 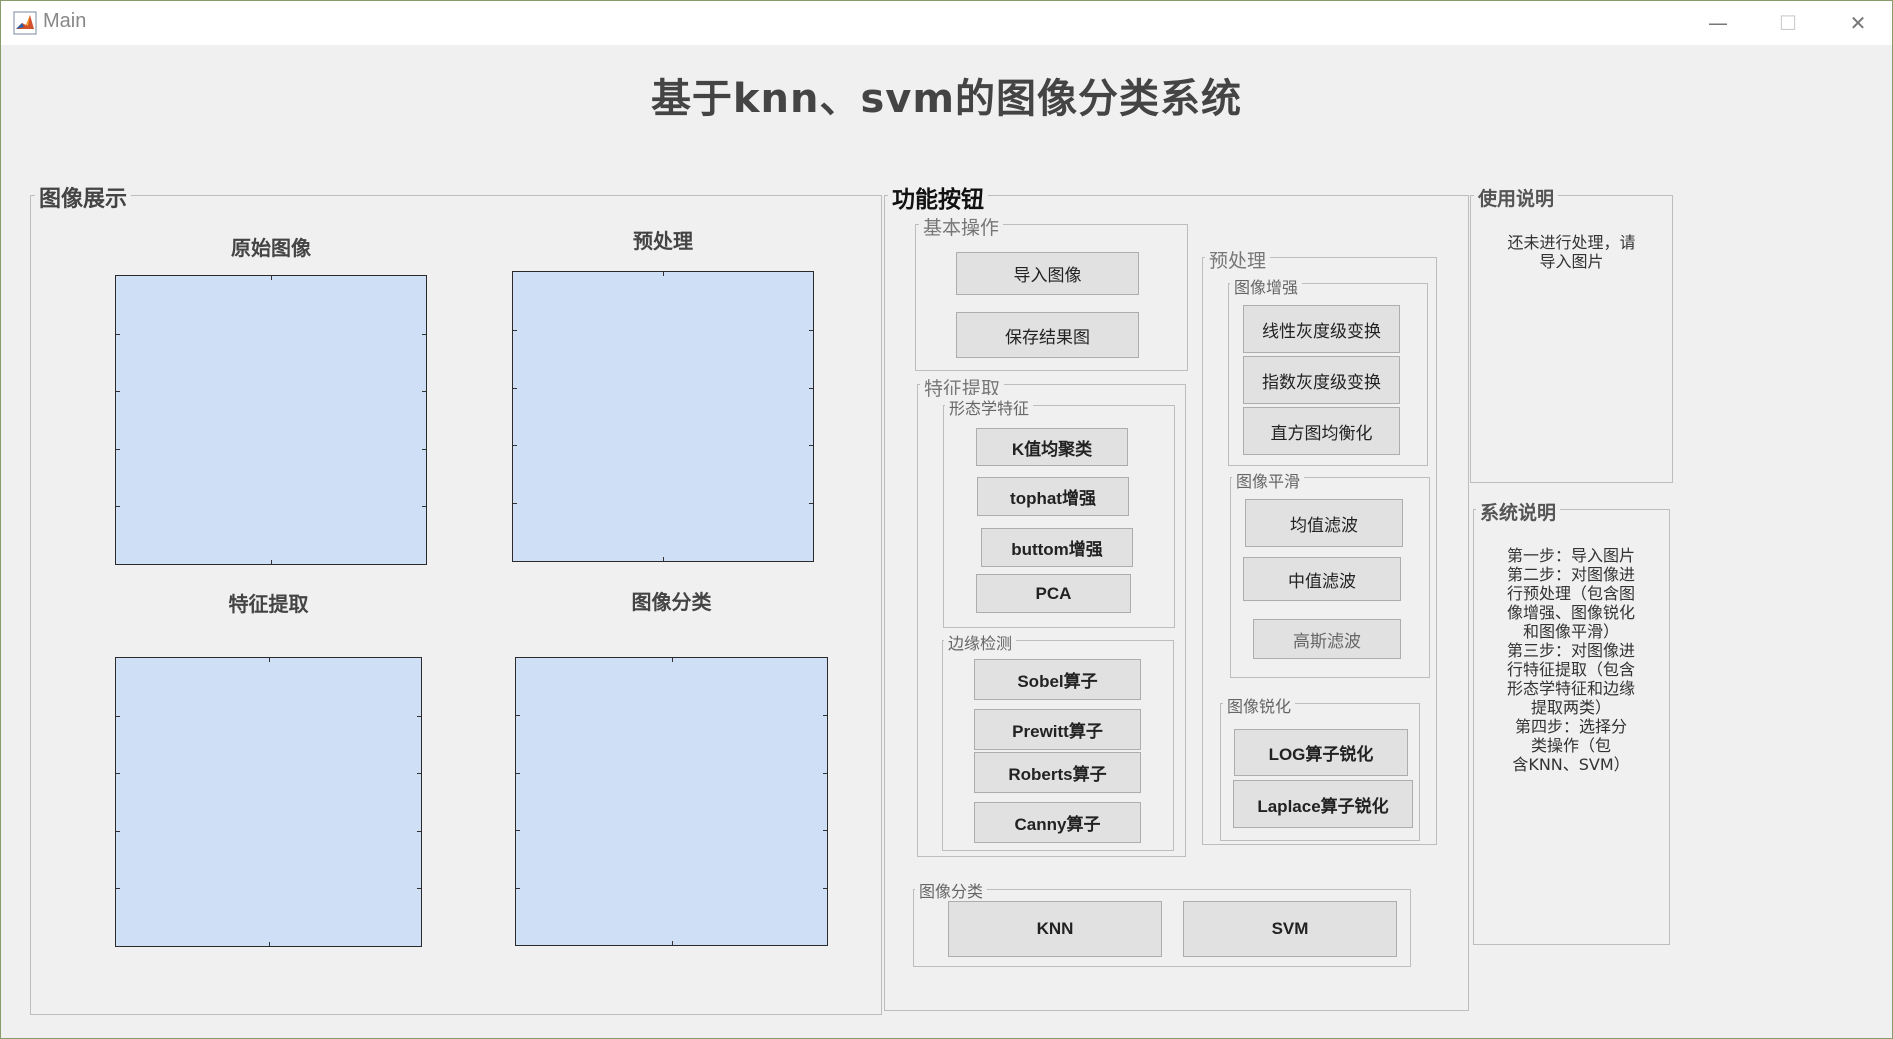 What do you see at coordinates (1047, 273) in the screenshot?
I see `import-image-button: 导入图像` at bounding box center [1047, 273].